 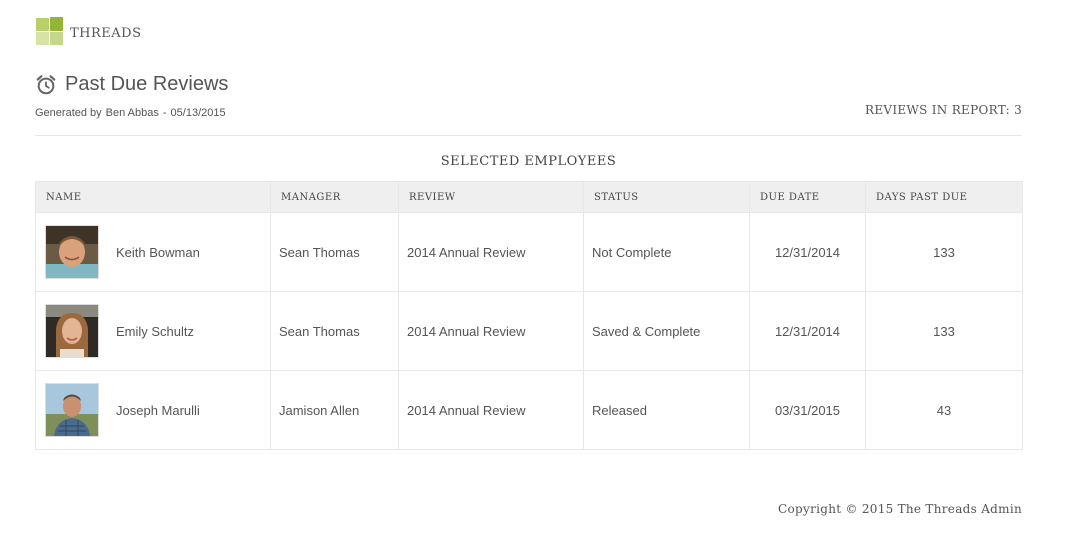 I want to click on generated-date: 05/13/2015, so click(x=198, y=113).